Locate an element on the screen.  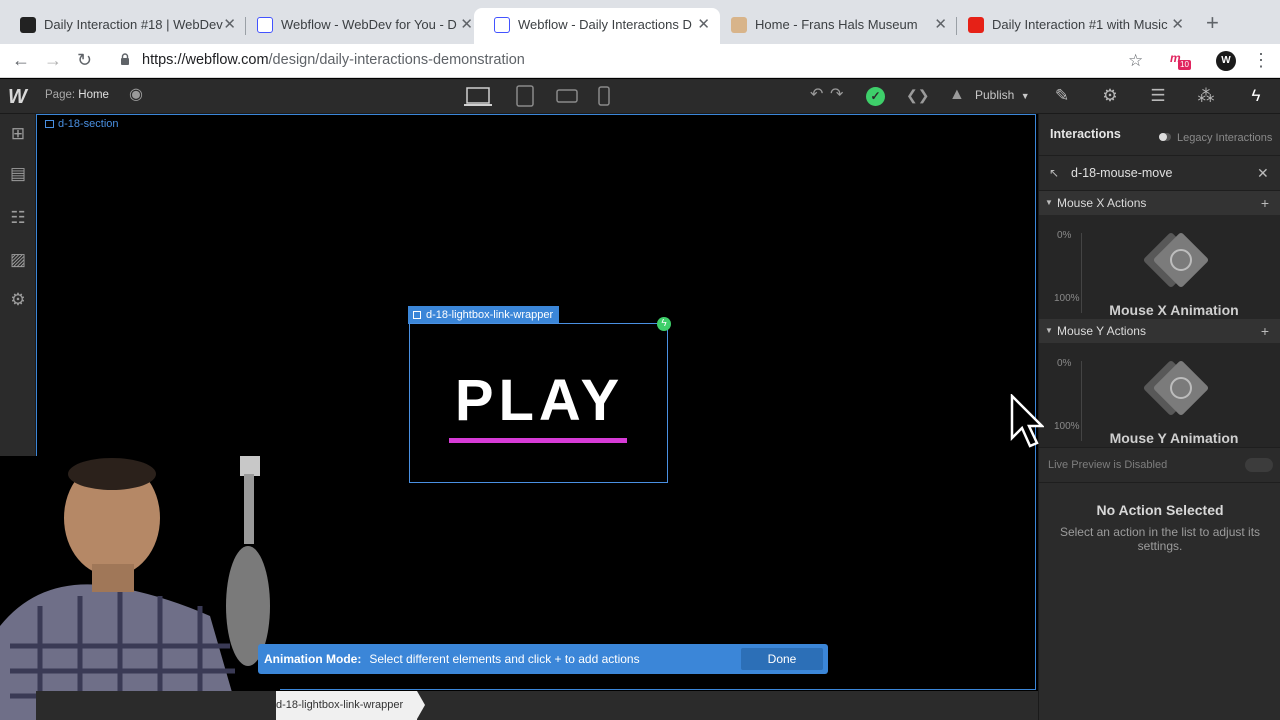
preview-eye-icon: ◉ is located at coordinates (136, 95).